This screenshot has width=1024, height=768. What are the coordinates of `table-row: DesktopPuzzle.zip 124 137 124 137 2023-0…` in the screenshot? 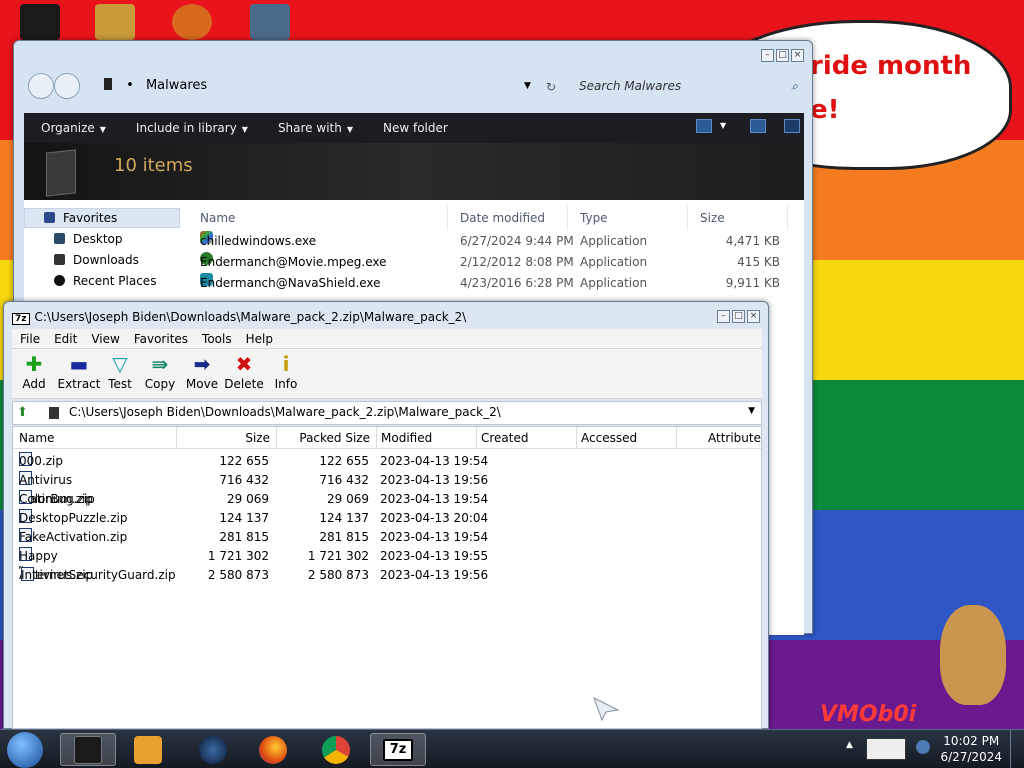 It's located at (387, 518).